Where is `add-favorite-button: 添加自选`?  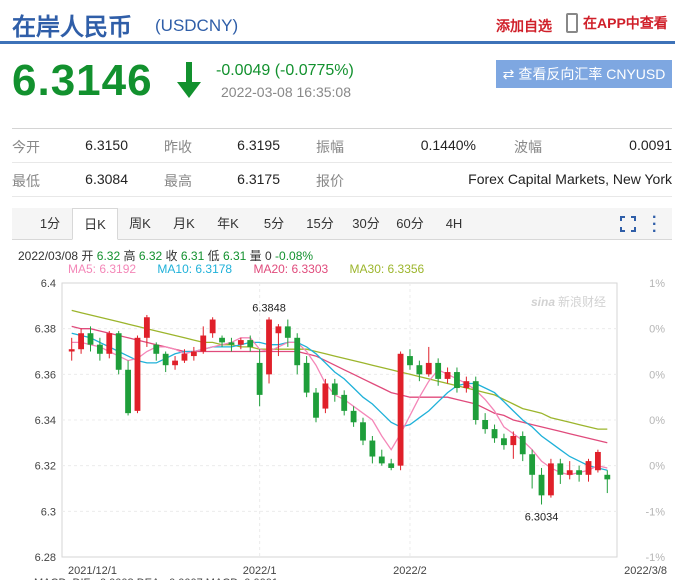
add-favorite-button: 添加自选 is located at coordinates (524, 26).